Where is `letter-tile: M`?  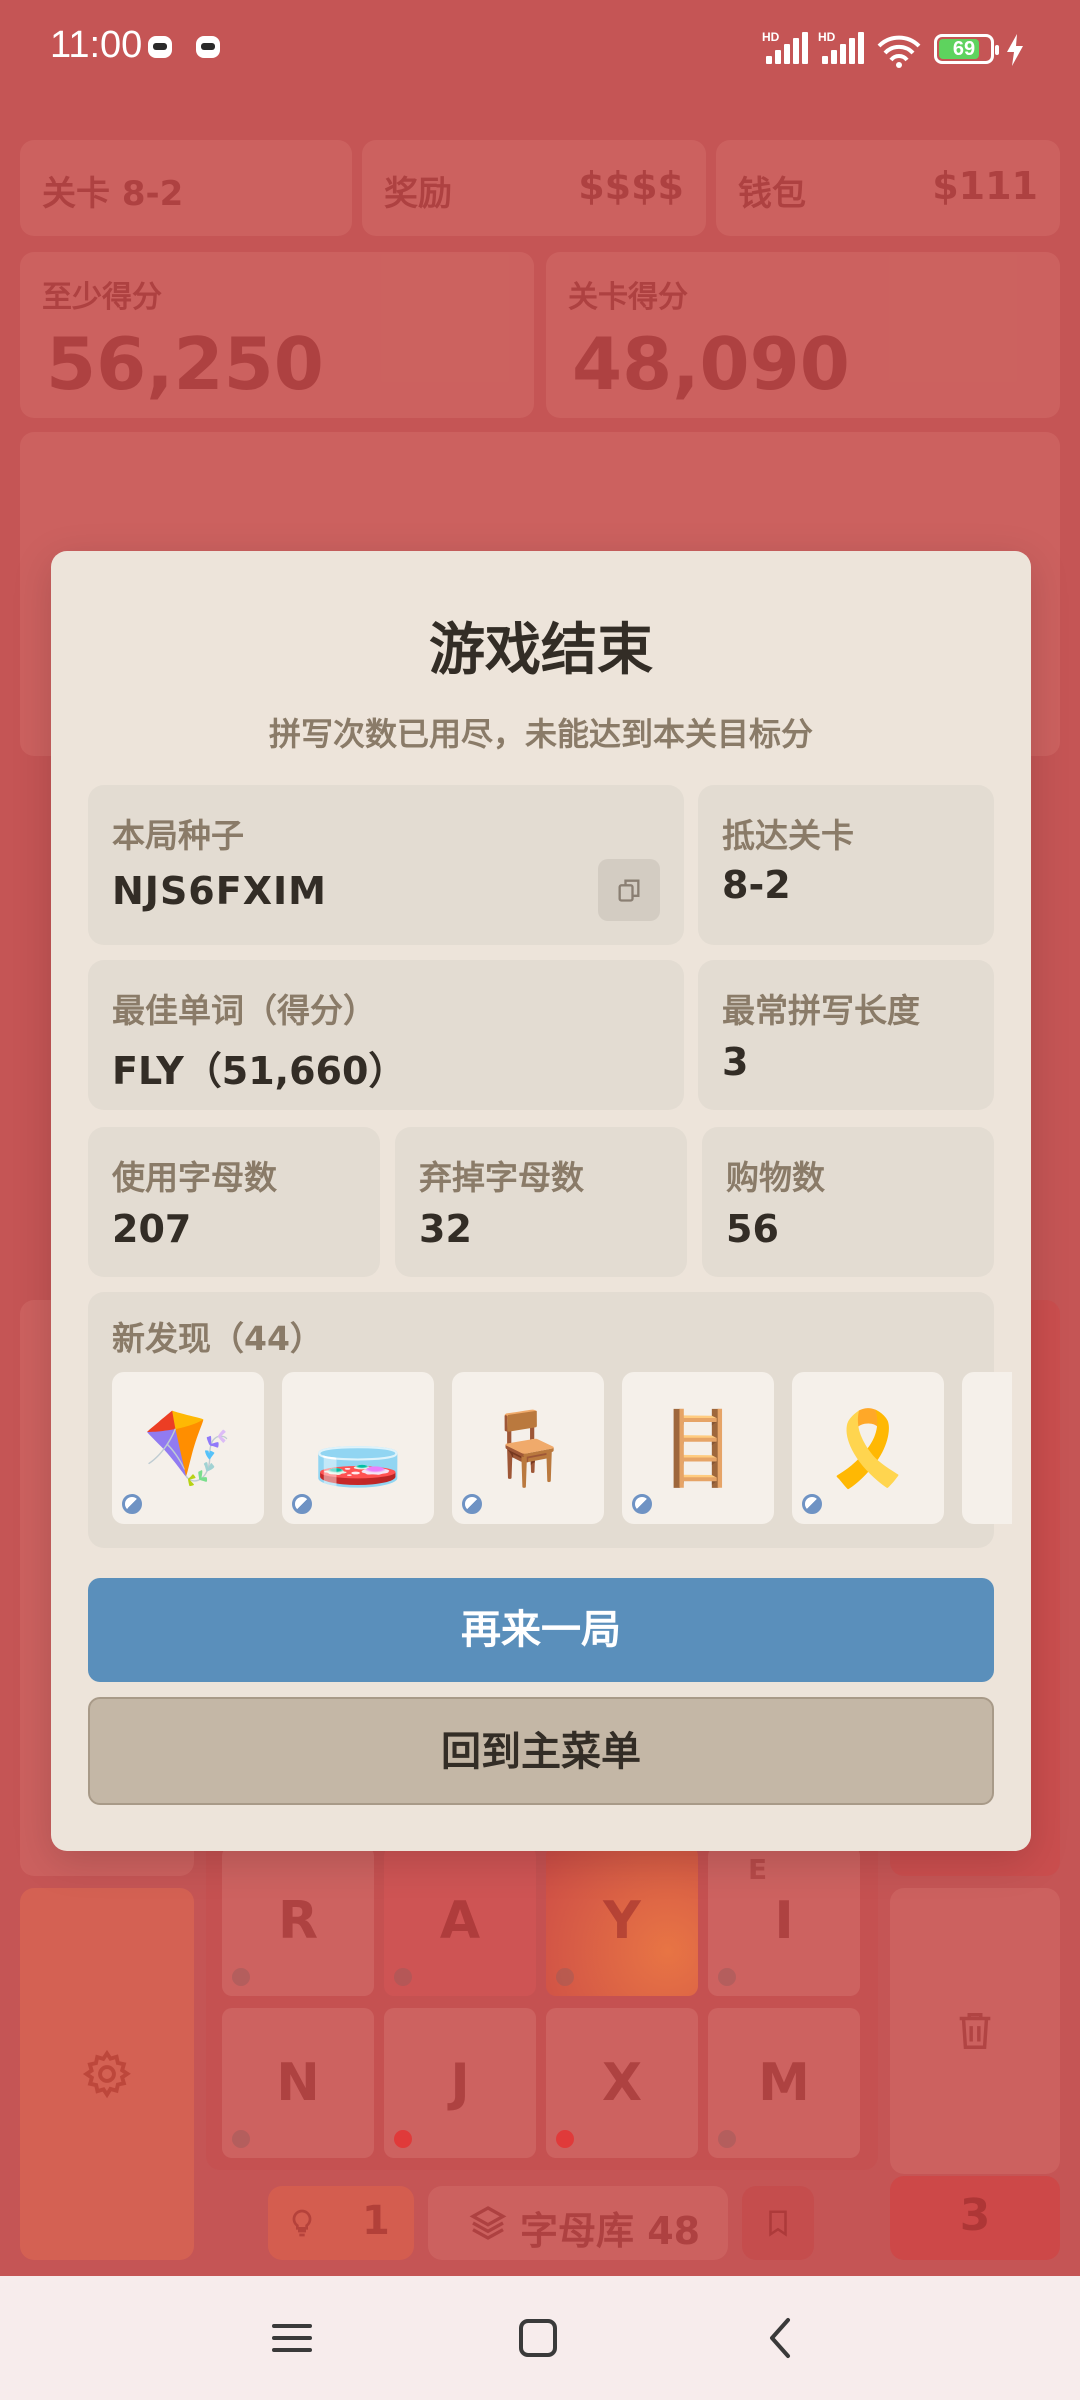 letter-tile: M is located at coordinates (784, 2083).